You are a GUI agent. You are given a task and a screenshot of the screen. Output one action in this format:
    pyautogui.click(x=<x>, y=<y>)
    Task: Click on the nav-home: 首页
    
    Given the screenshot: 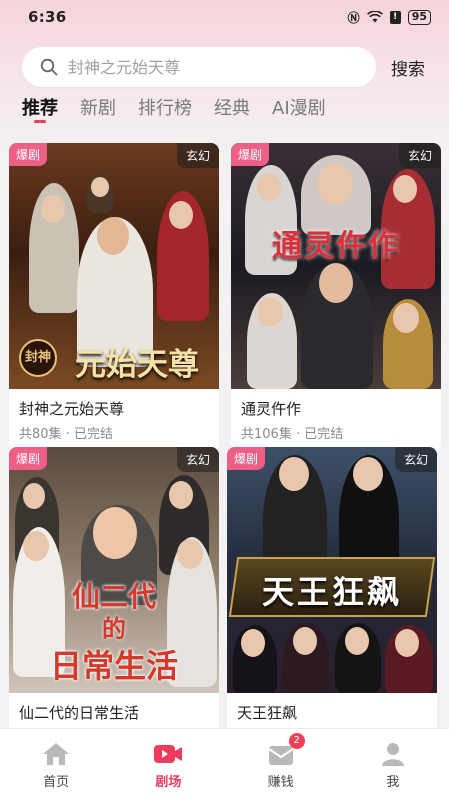 What is the action you would take?
    pyautogui.click(x=56, y=764)
    